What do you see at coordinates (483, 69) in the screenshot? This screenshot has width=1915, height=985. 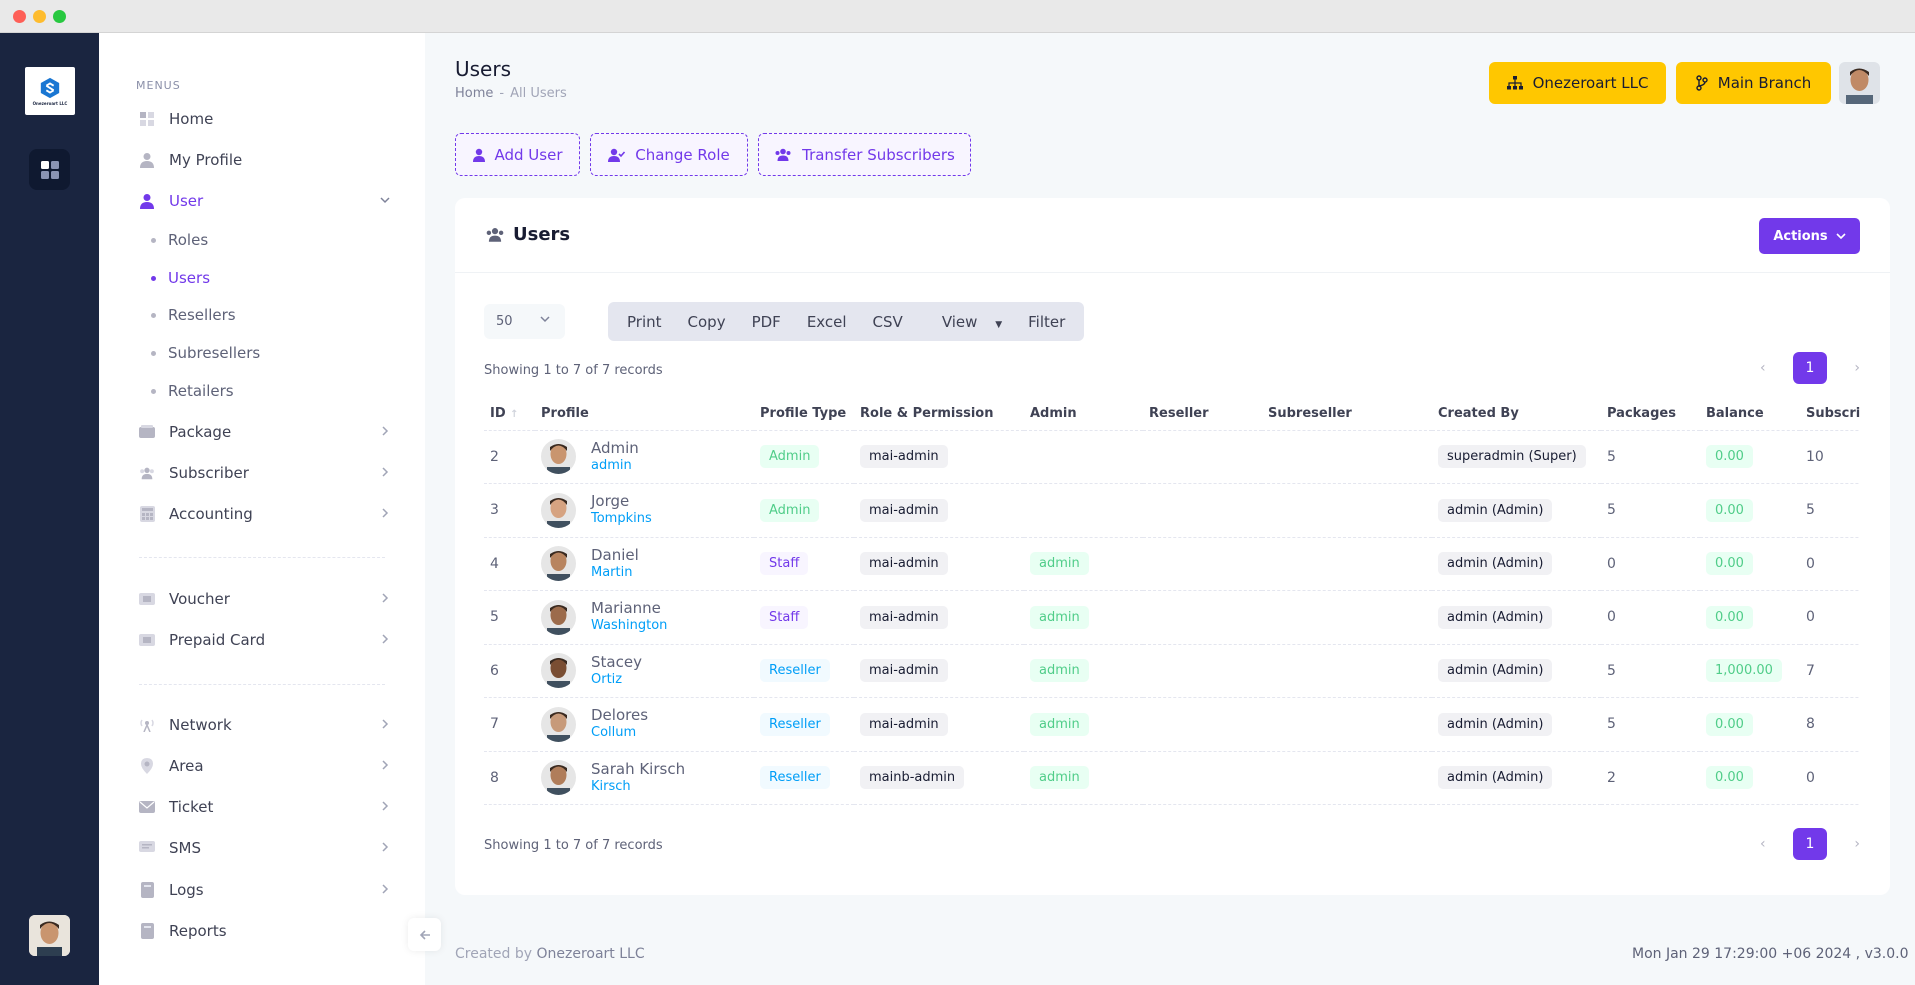 I see `page-title: Users` at bounding box center [483, 69].